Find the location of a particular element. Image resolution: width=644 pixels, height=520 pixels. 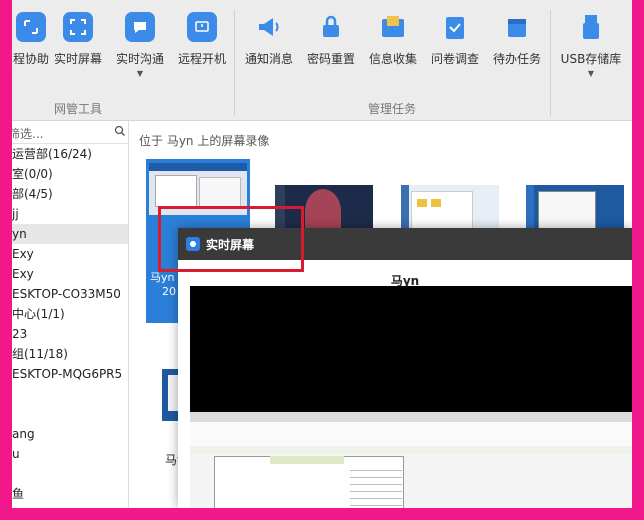

remote-power-label: 远程开机 is located at coordinates (201, 59).